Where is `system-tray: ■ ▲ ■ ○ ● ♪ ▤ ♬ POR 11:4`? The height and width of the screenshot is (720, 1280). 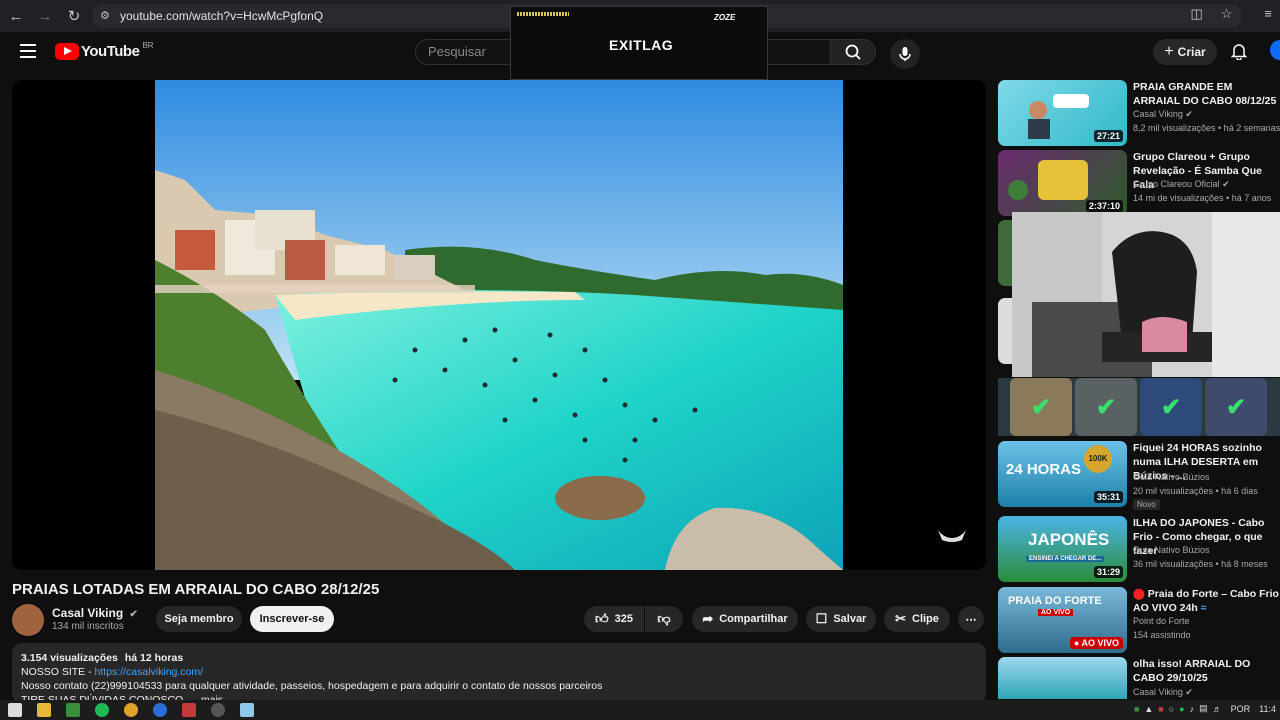 system-tray: ■ ▲ ■ ○ ● ♪ ▤ ♬ POR 11:4 is located at coordinates (1205, 708).